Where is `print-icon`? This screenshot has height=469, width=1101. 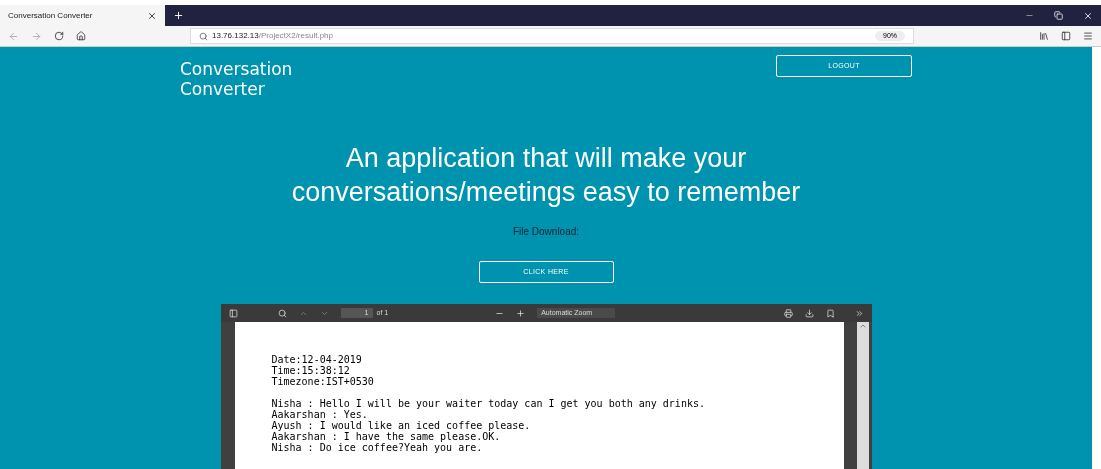 print-icon is located at coordinates (788, 313).